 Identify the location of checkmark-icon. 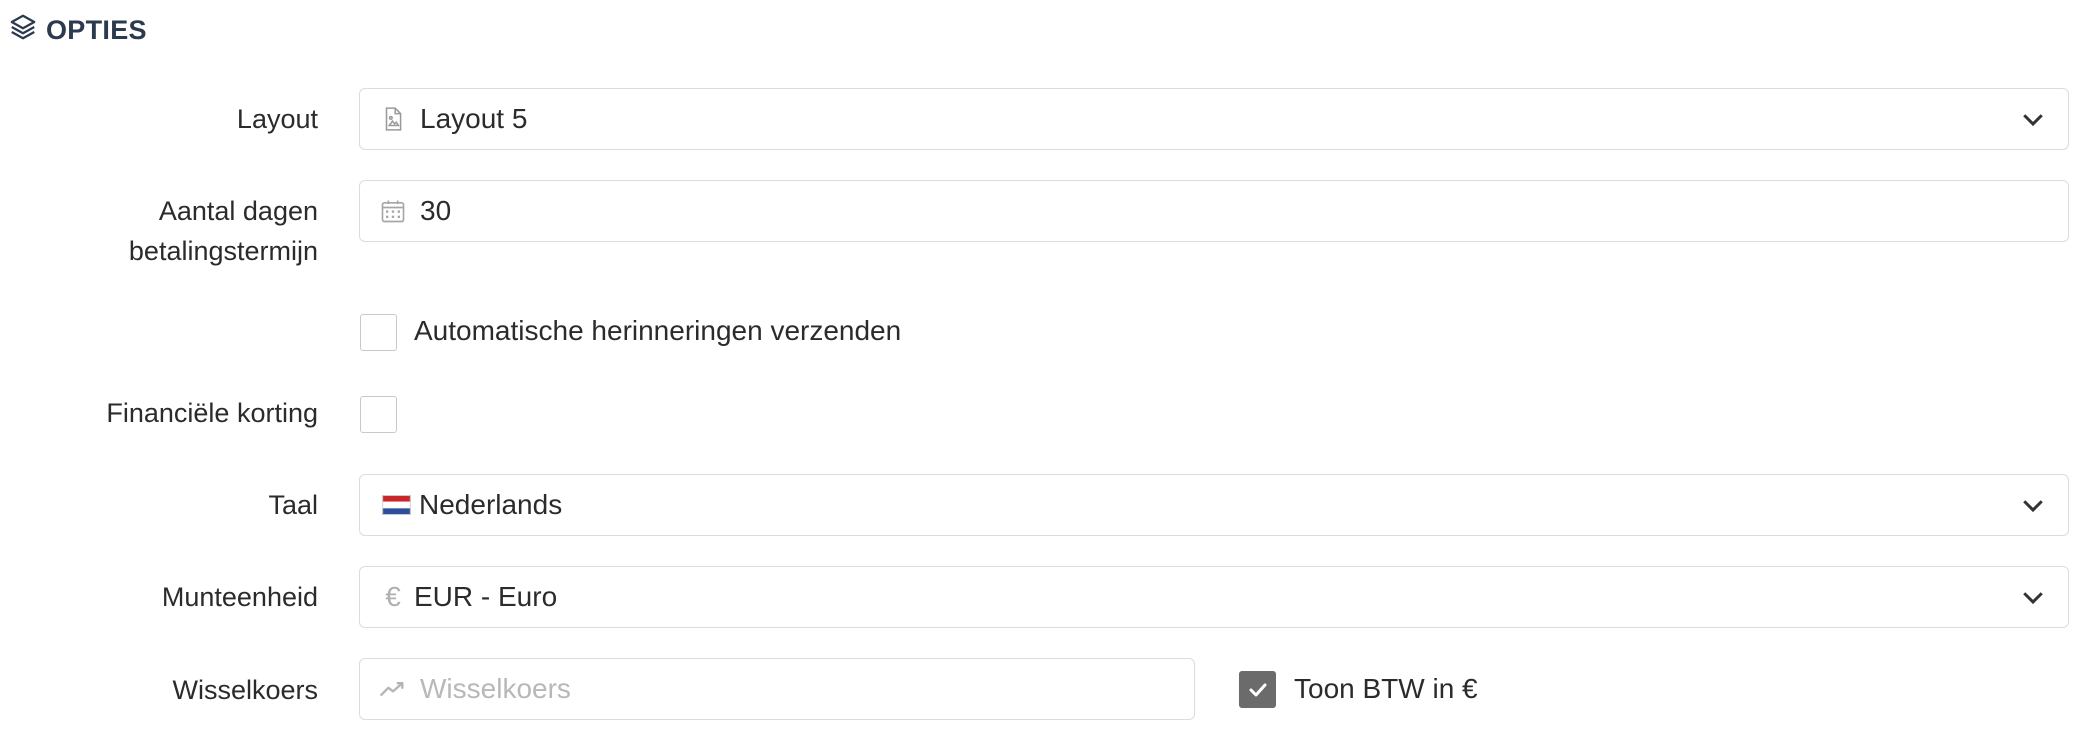
(1257, 689).